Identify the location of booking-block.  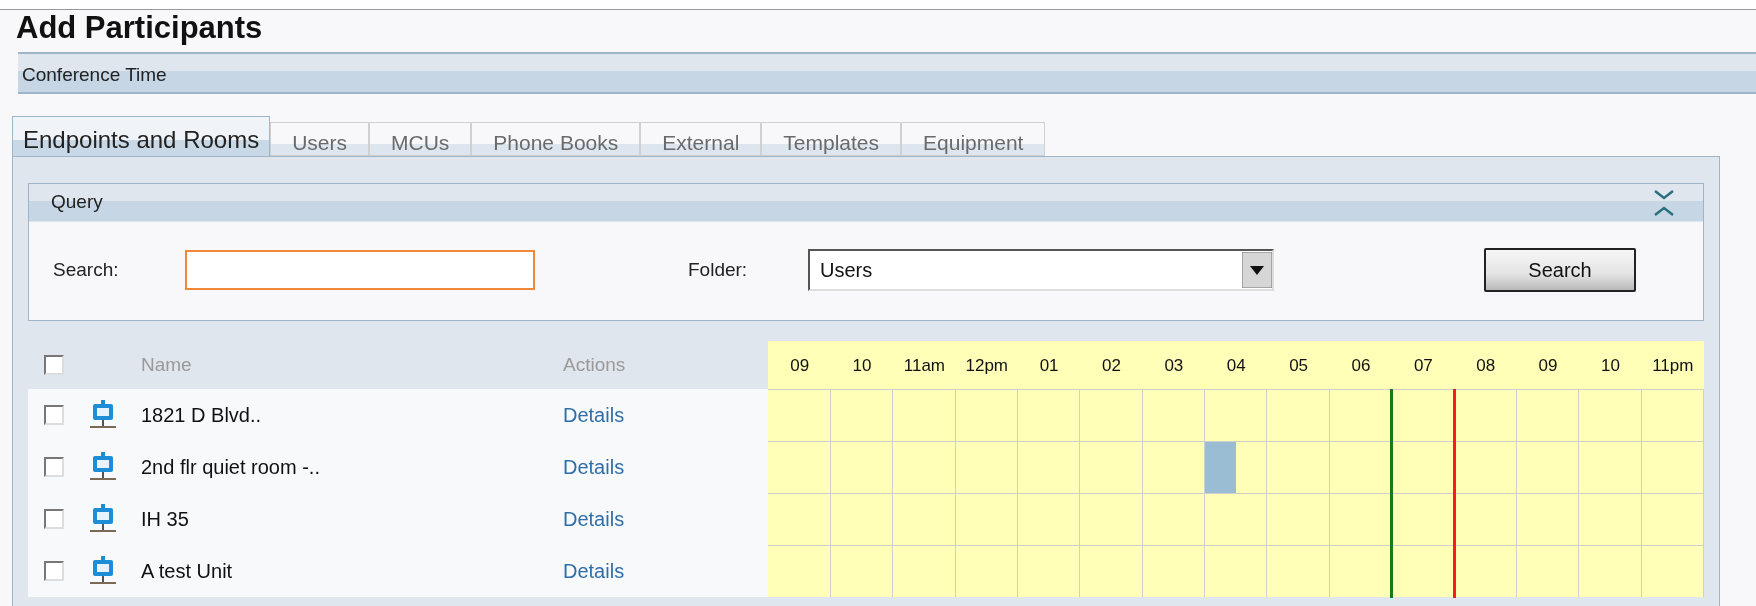
(1220, 467).